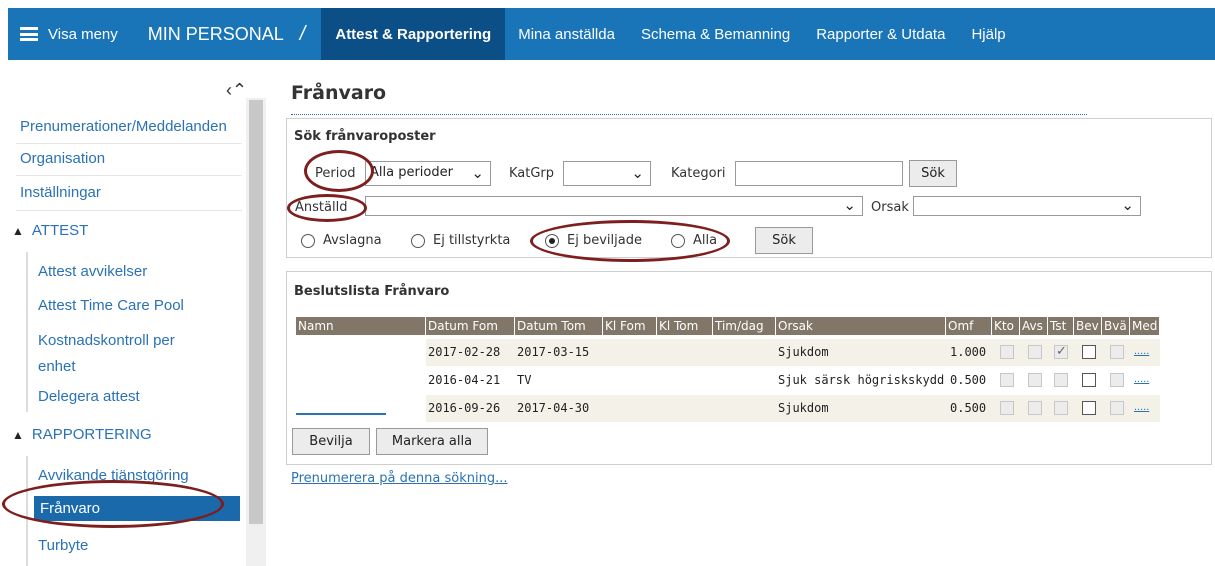 This screenshot has width=1215, height=566. I want to click on checkbox-tst: ✓, so click(1061, 351).